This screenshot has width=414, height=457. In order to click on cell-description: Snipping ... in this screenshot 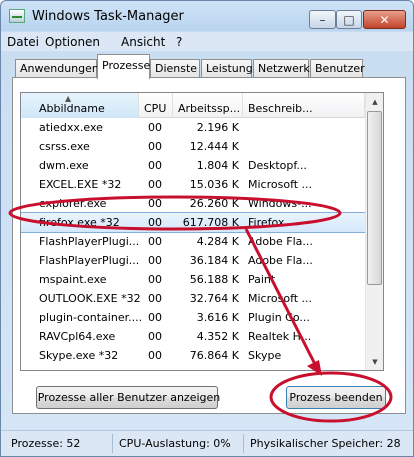, I will do `click(285, 369)`.